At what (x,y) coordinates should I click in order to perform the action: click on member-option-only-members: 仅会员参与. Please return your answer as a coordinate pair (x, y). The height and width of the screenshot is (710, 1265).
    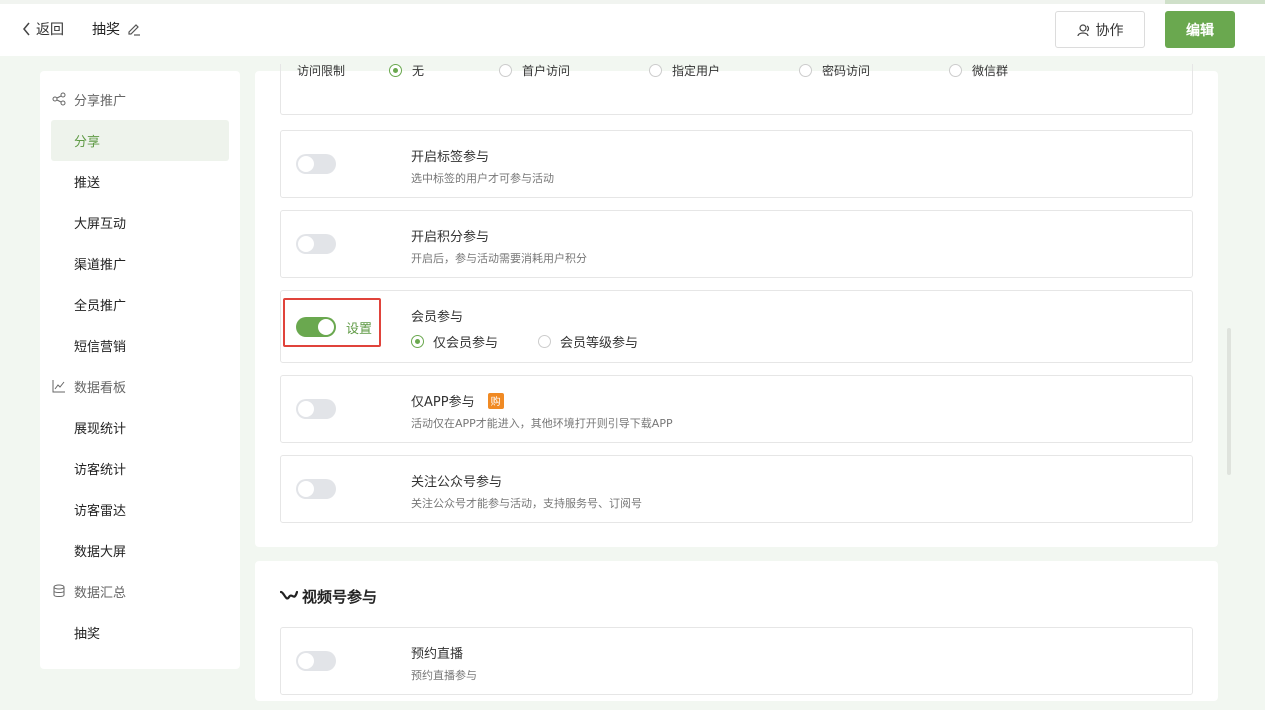
    Looking at the image, I should click on (454, 341).